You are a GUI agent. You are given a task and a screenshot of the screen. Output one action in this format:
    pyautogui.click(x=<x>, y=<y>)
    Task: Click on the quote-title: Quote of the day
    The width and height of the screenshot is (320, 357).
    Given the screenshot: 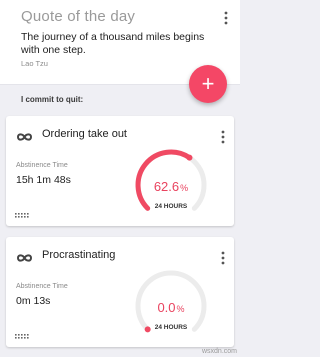 What is the action you would take?
    pyautogui.click(x=78, y=16)
    